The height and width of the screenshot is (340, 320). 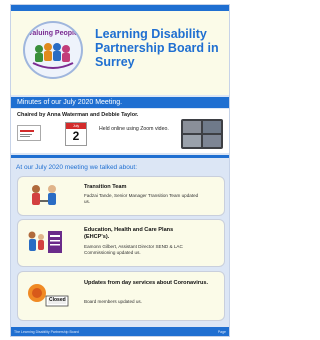 What do you see at coordinates (221, 332) in the screenshot?
I see `footer-page-label: Page` at bounding box center [221, 332].